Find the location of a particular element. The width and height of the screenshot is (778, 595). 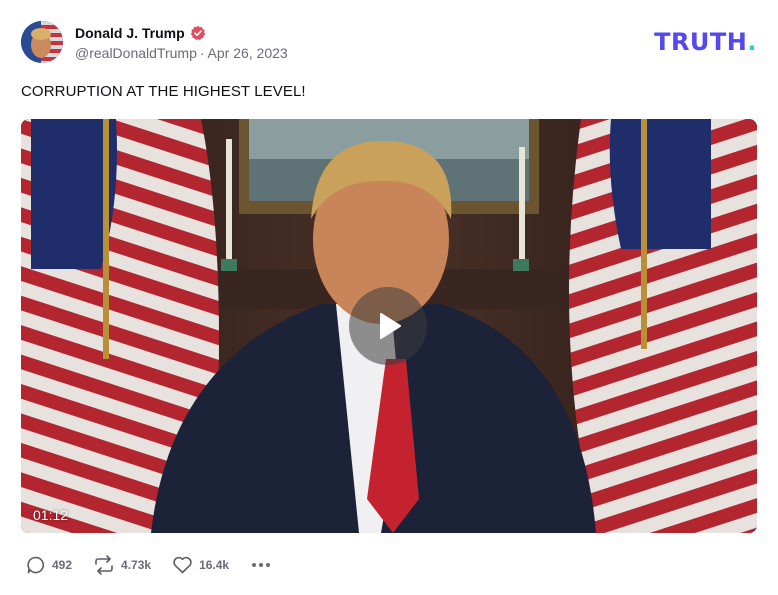

like-count: 16.4k is located at coordinates (214, 565).